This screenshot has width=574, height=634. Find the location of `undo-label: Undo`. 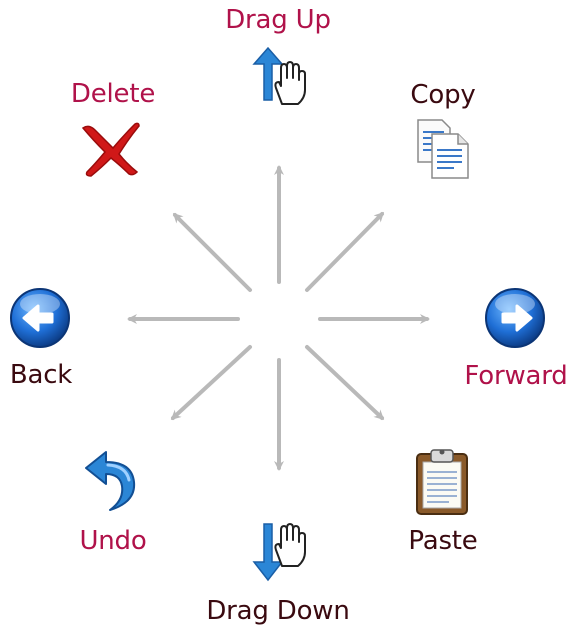

undo-label: Undo is located at coordinates (113, 541).